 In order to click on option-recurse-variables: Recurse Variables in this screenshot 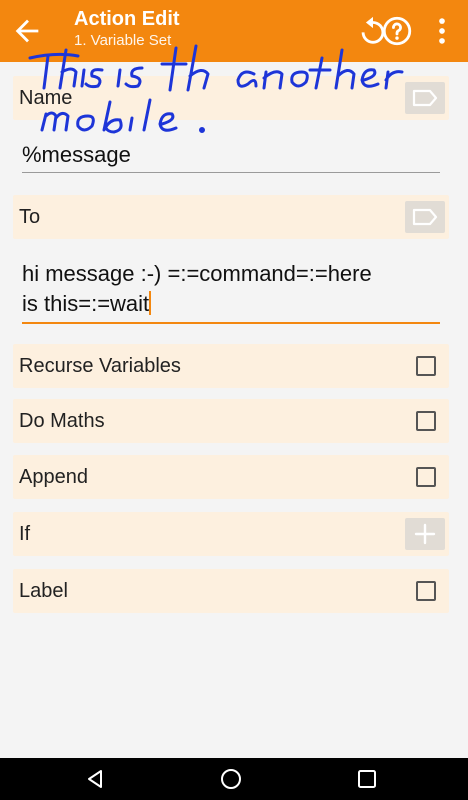, I will do `click(231, 366)`.